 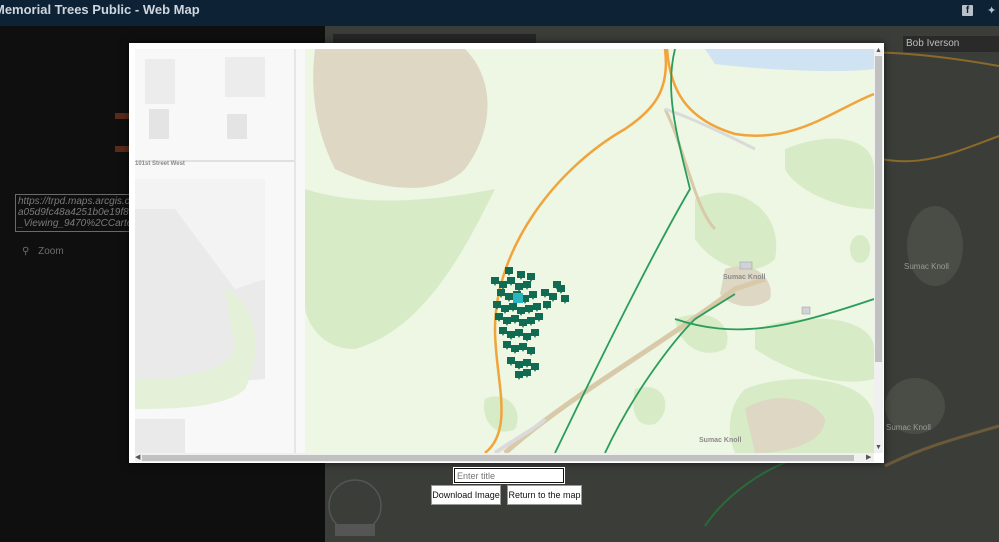 What do you see at coordinates (51, 251) in the screenshot?
I see `zoom-label: Zoom` at bounding box center [51, 251].